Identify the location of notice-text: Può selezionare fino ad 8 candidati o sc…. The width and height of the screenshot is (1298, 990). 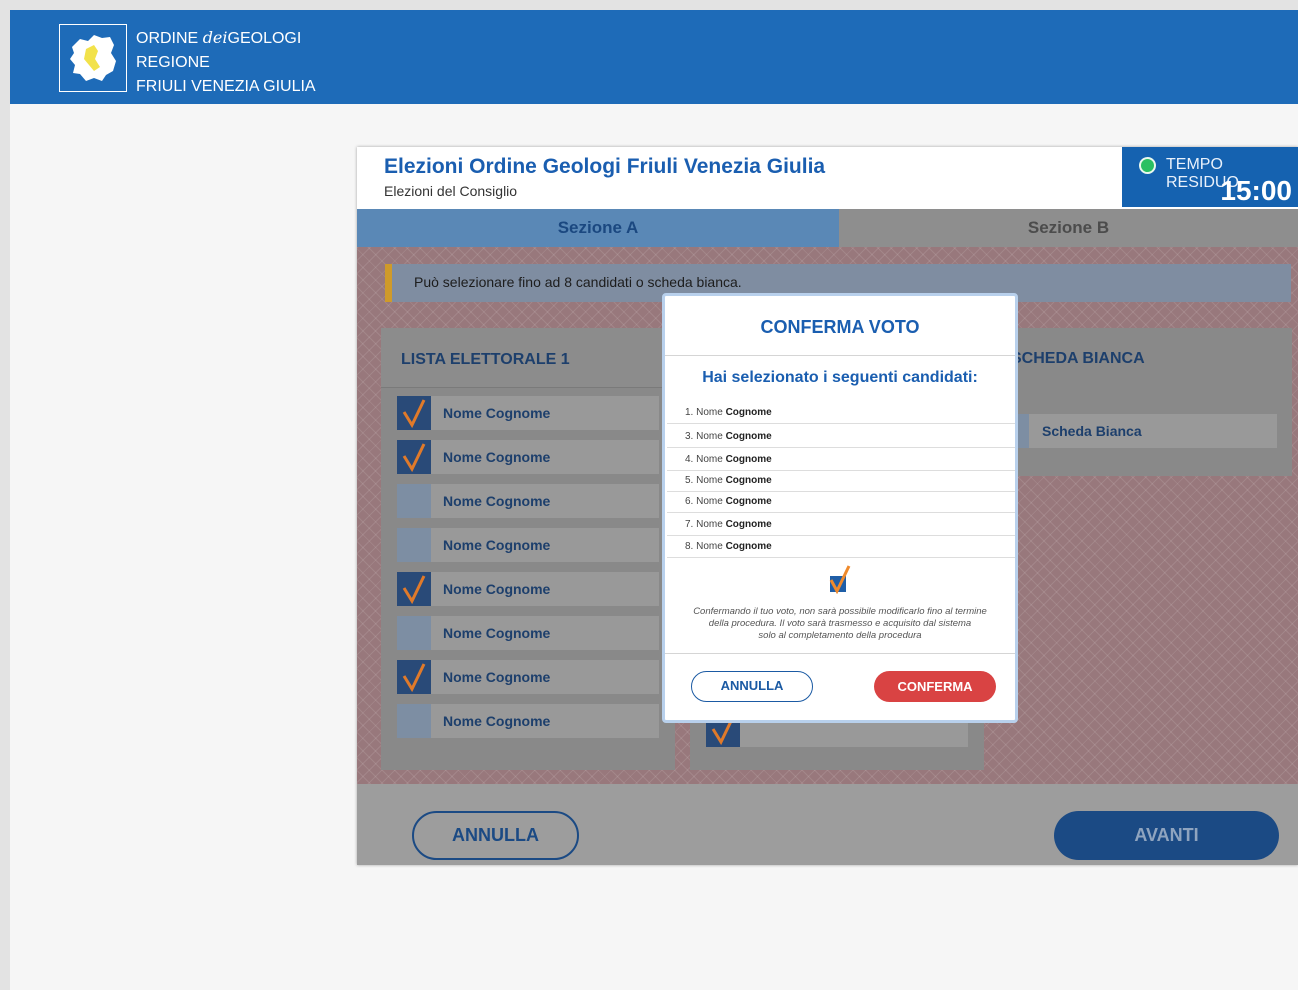
(578, 282).